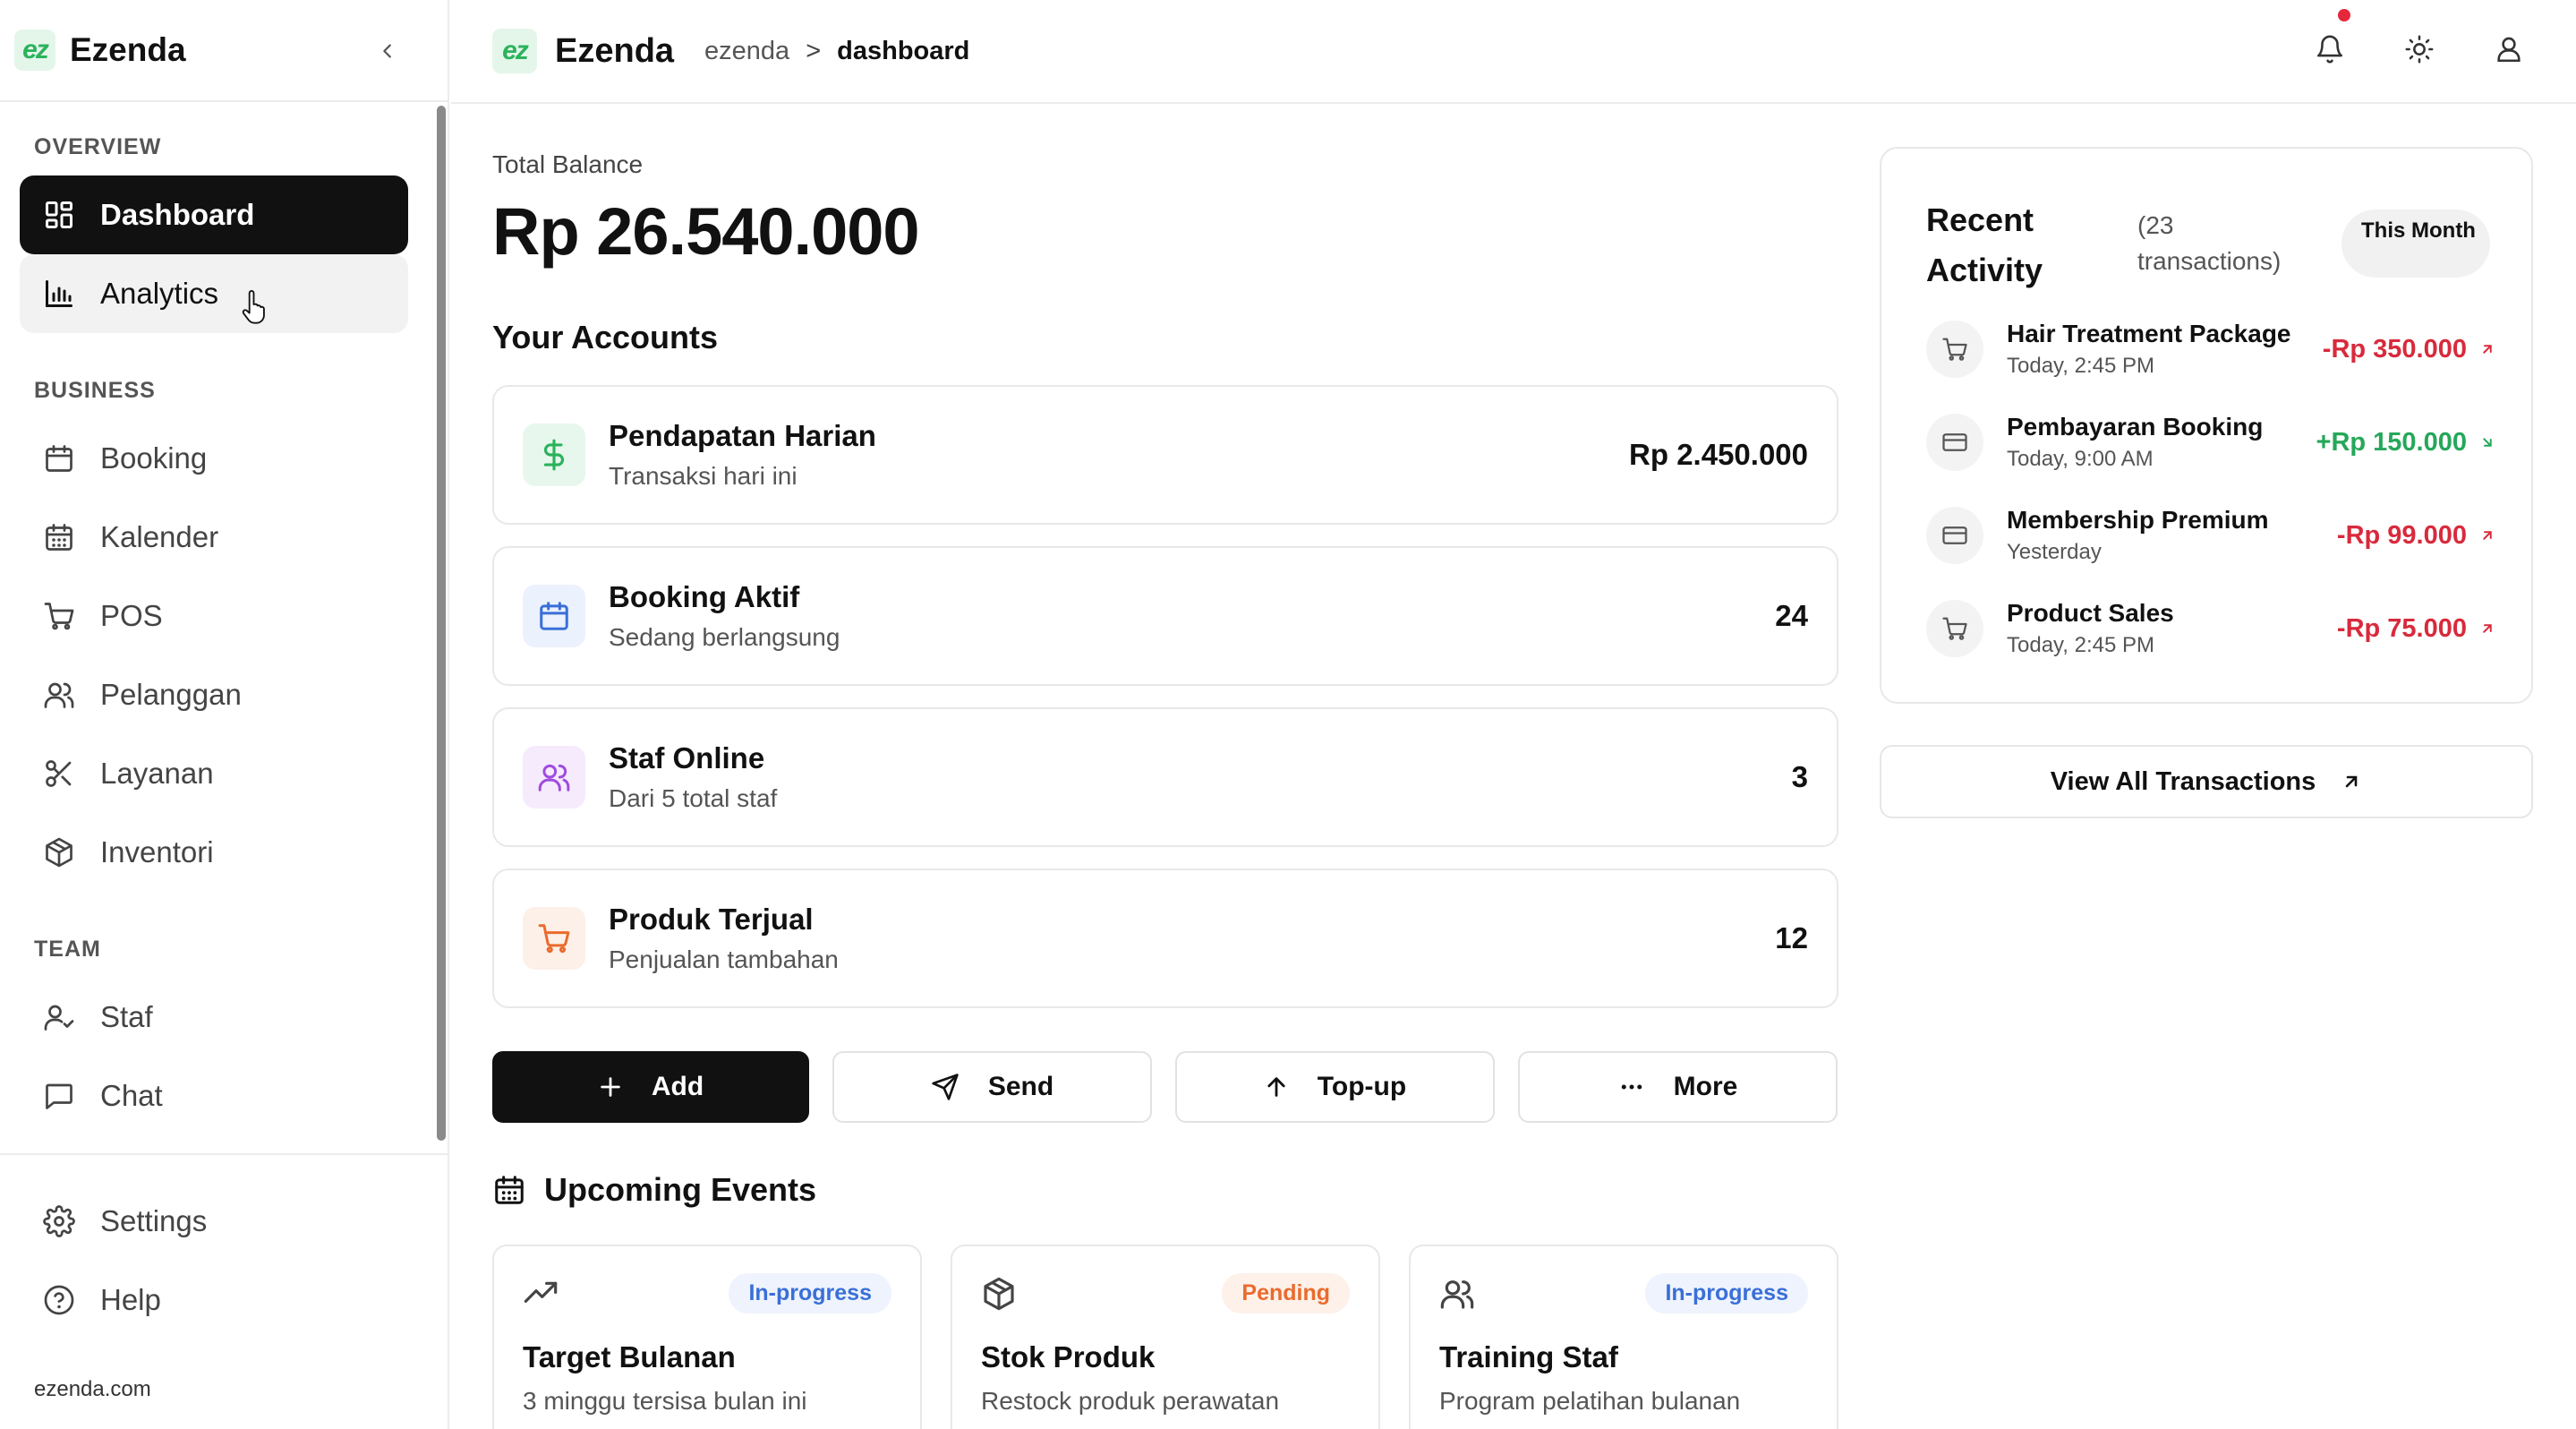 The image size is (2576, 1429). What do you see at coordinates (677, 1086) in the screenshot?
I see `add-button-label: Add` at bounding box center [677, 1086].